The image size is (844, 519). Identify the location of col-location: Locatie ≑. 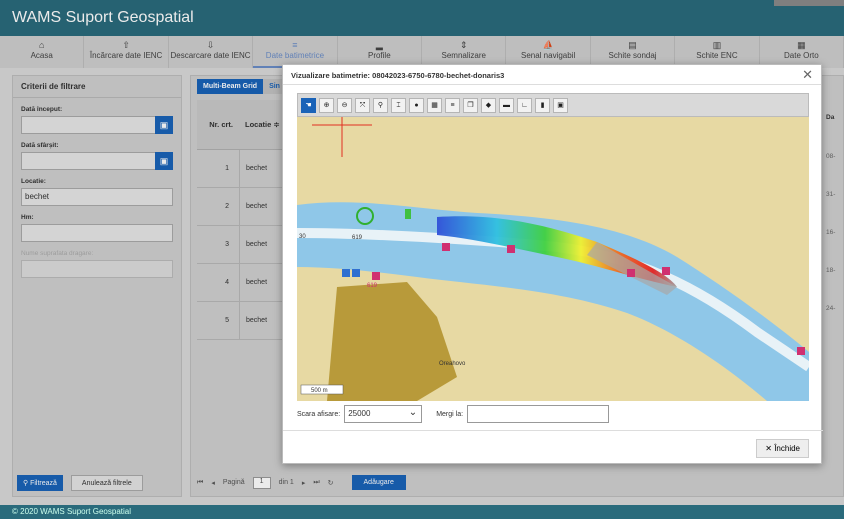
(259, 124).